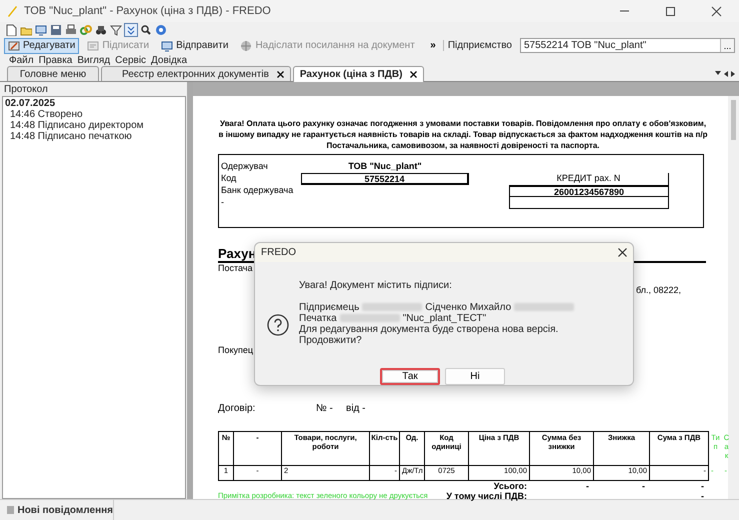  I want to click on floppy-icon, so click(56, 30).